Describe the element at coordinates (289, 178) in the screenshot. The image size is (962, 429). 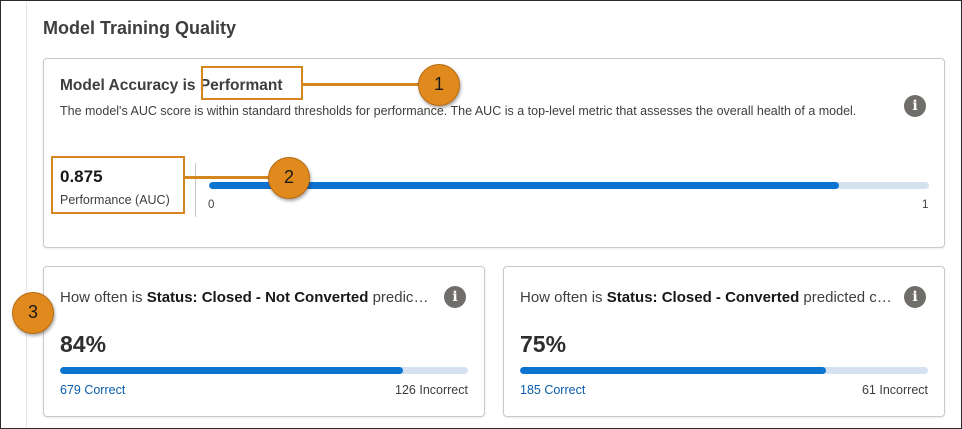
I see `callout-badge-2: 2` at that location.